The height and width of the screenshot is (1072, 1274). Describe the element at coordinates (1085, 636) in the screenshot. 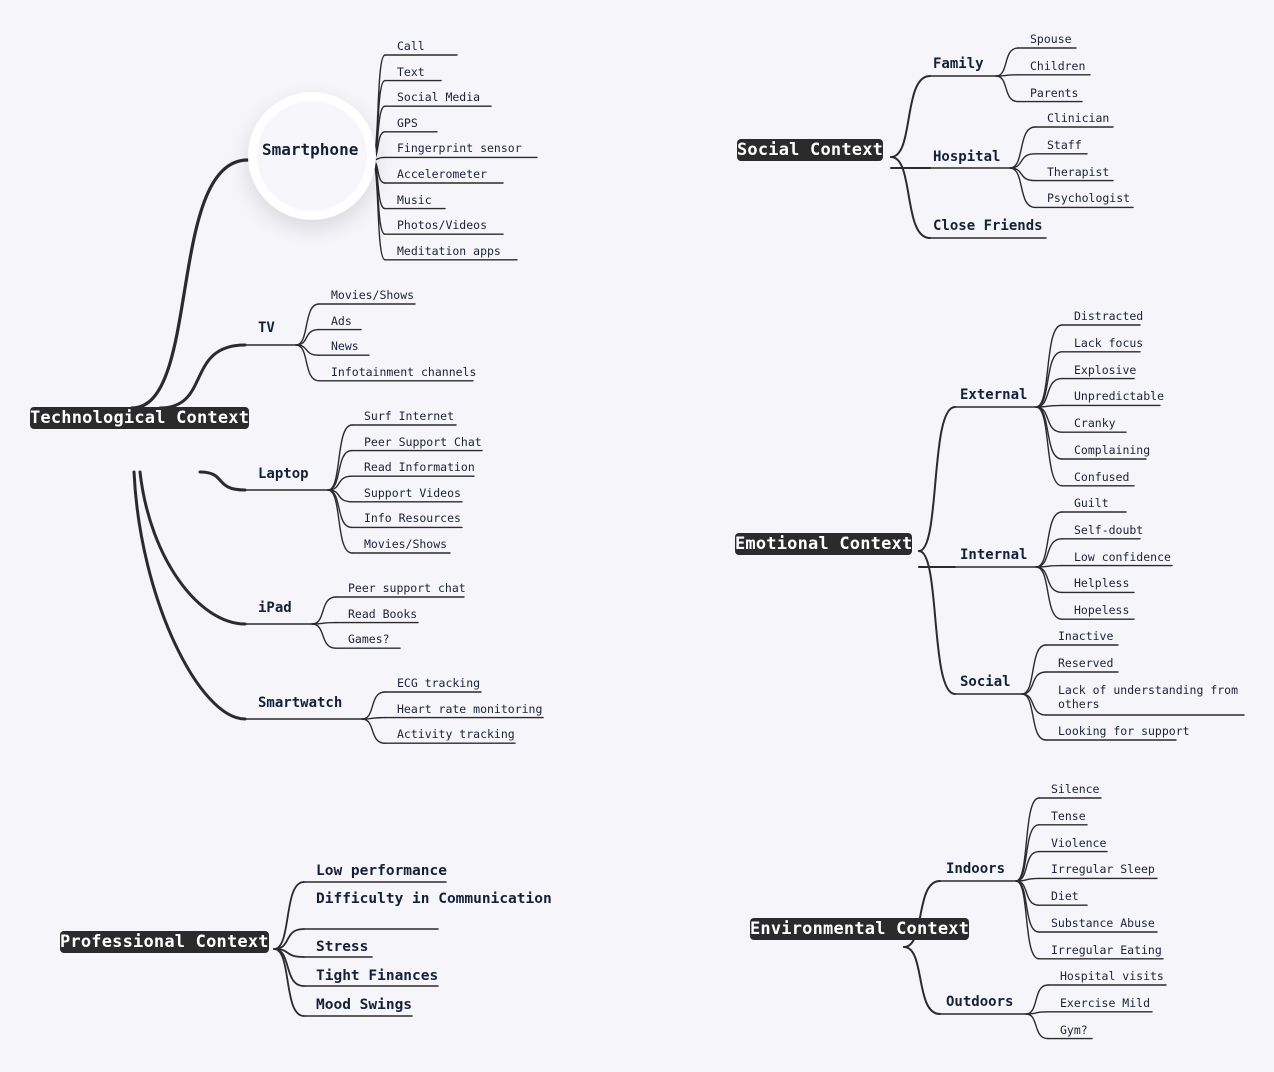

I see `leaf-node: Inactive` at that location.